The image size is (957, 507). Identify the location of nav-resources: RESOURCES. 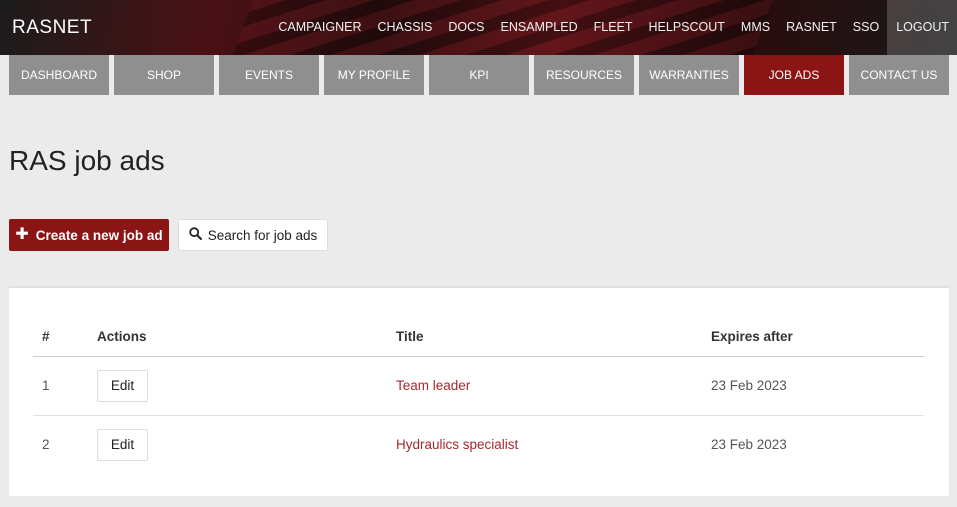
(584, 75).